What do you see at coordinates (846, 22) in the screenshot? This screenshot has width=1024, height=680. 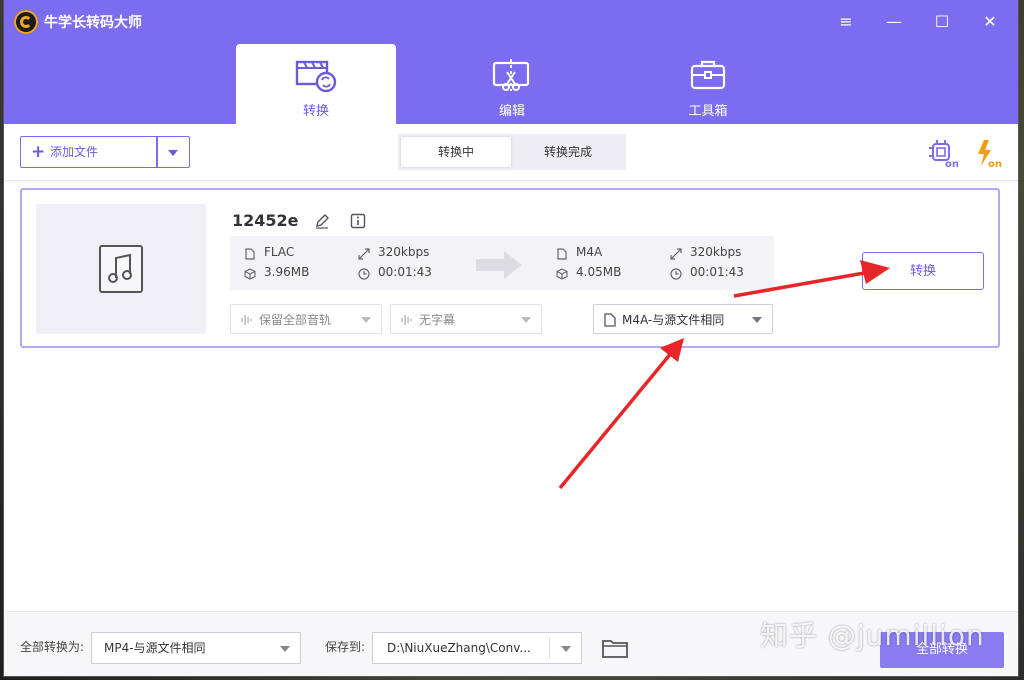 I see `menu-button: ≡` at bounding box center [846, 22].